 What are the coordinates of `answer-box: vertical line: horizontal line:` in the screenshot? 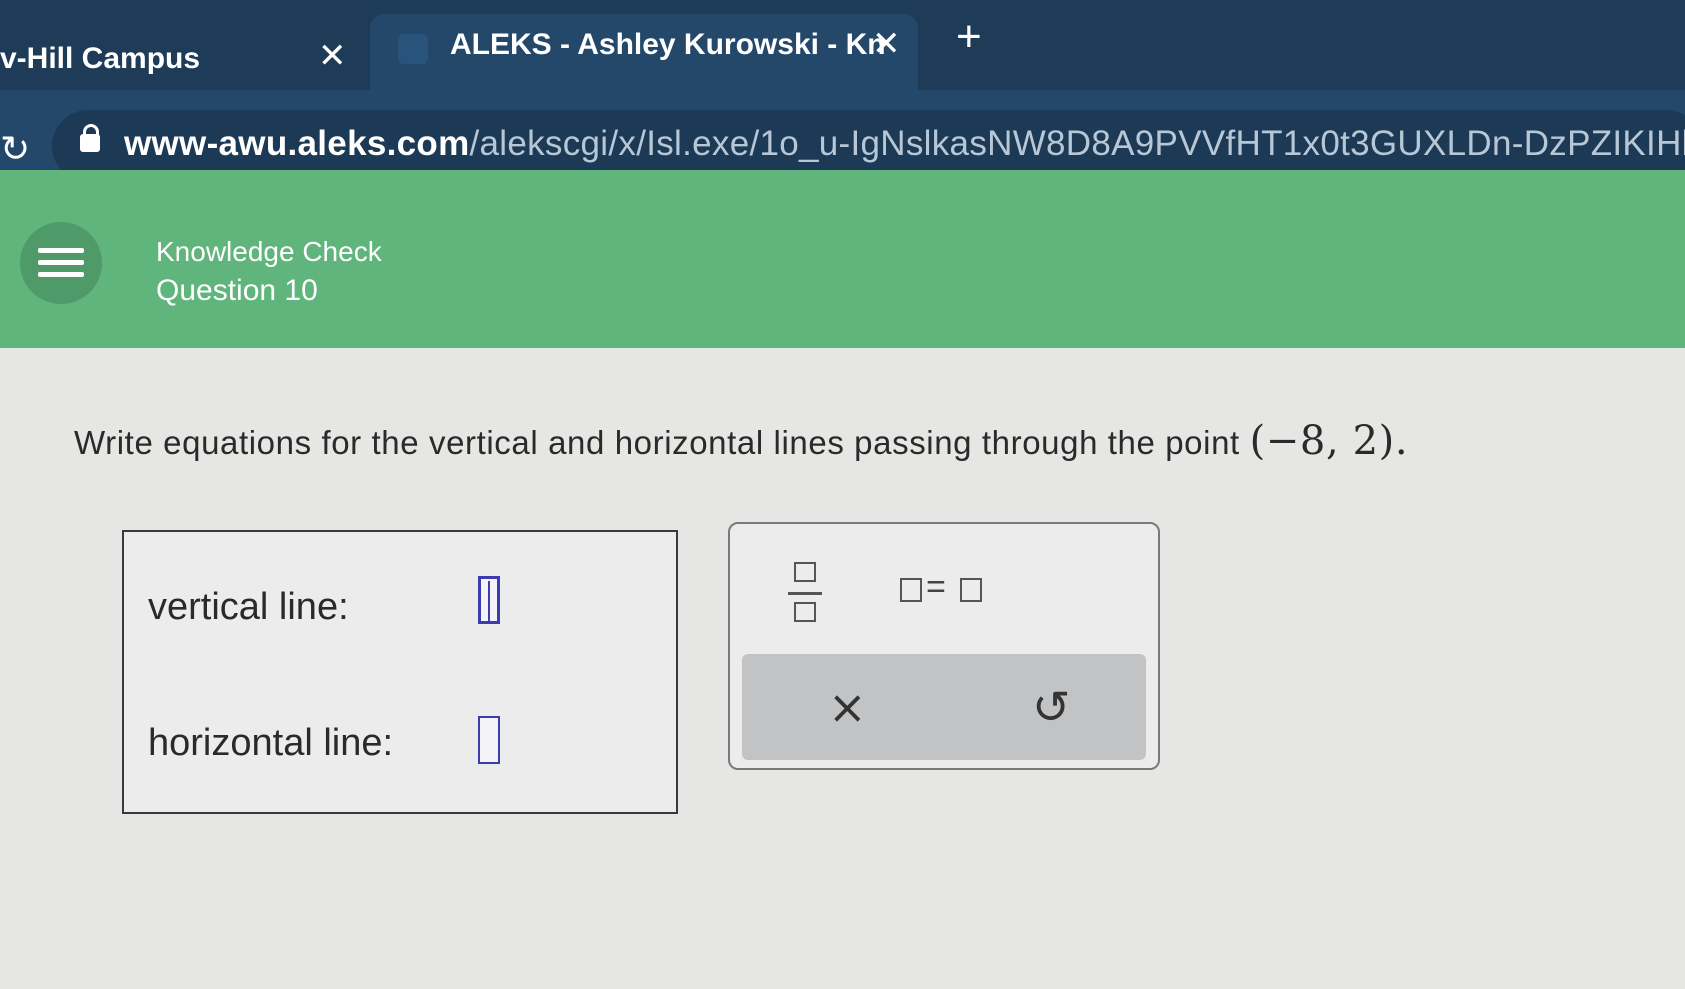 It's located at (400, 672).